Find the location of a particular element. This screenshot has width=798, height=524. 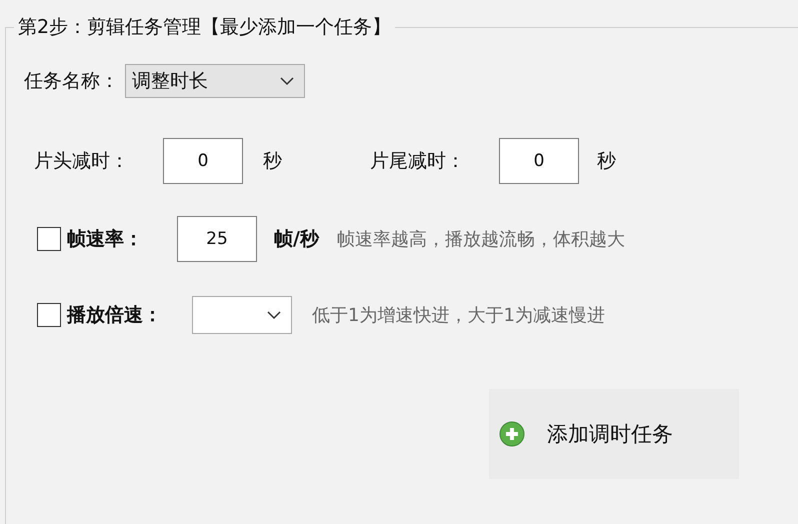

group-title: 第2步：剪辑任务管理【最少添加一个任务】 is located at coordinates (204, 27).